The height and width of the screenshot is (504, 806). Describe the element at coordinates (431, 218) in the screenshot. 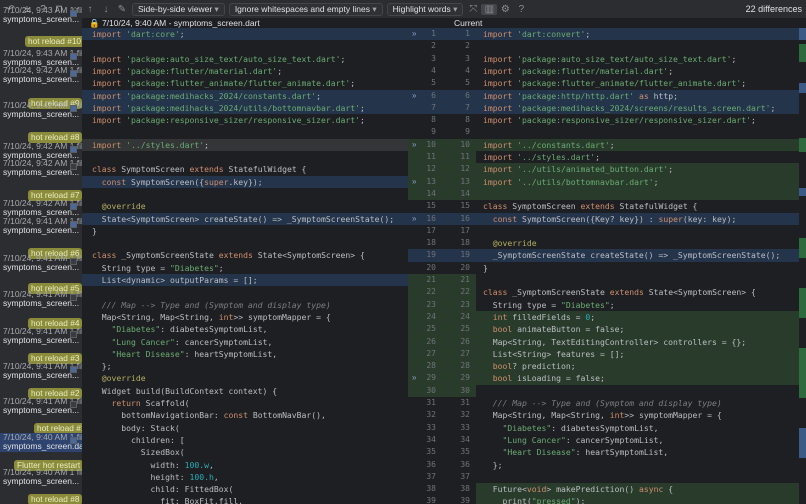

I see `left-line-number: 16` at that location.